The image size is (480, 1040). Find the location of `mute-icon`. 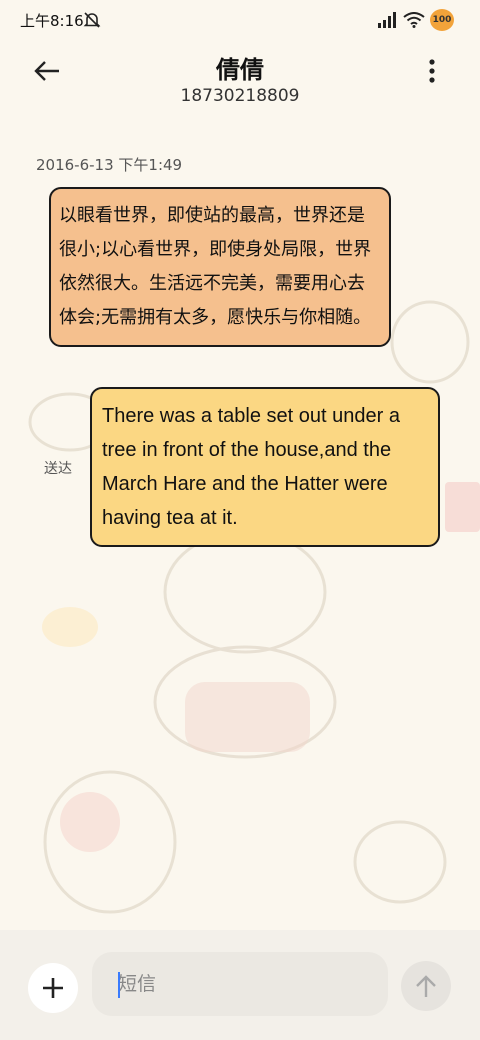

mute-icon is located at coordinates (92, 22).